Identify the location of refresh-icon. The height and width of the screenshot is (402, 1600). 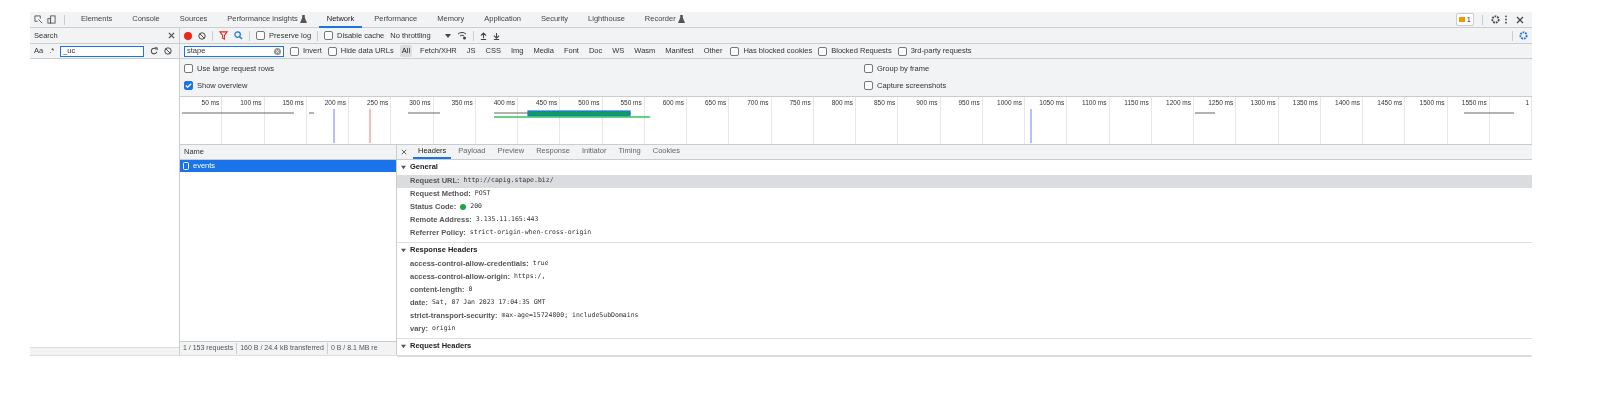
(154, 51).